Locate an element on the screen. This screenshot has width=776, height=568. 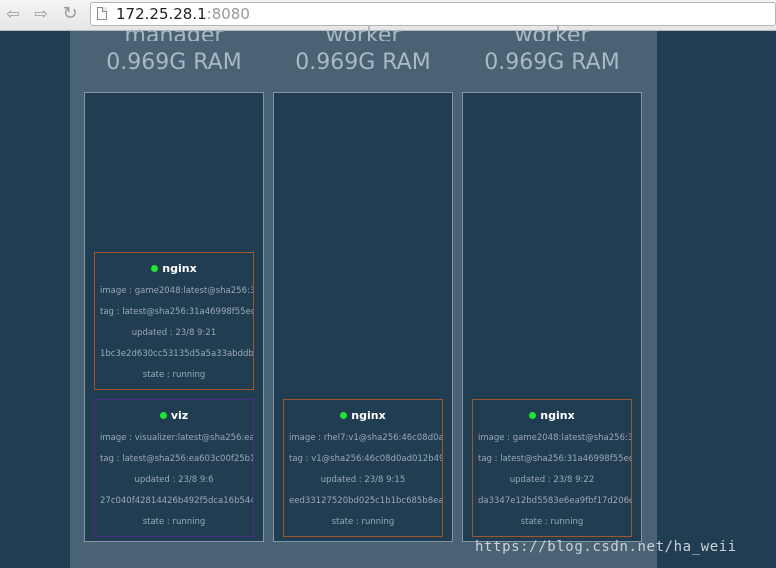
container-image: image : rhel7:v1@sha256:46c08d0ad0 is located at coordinates (366, 438).